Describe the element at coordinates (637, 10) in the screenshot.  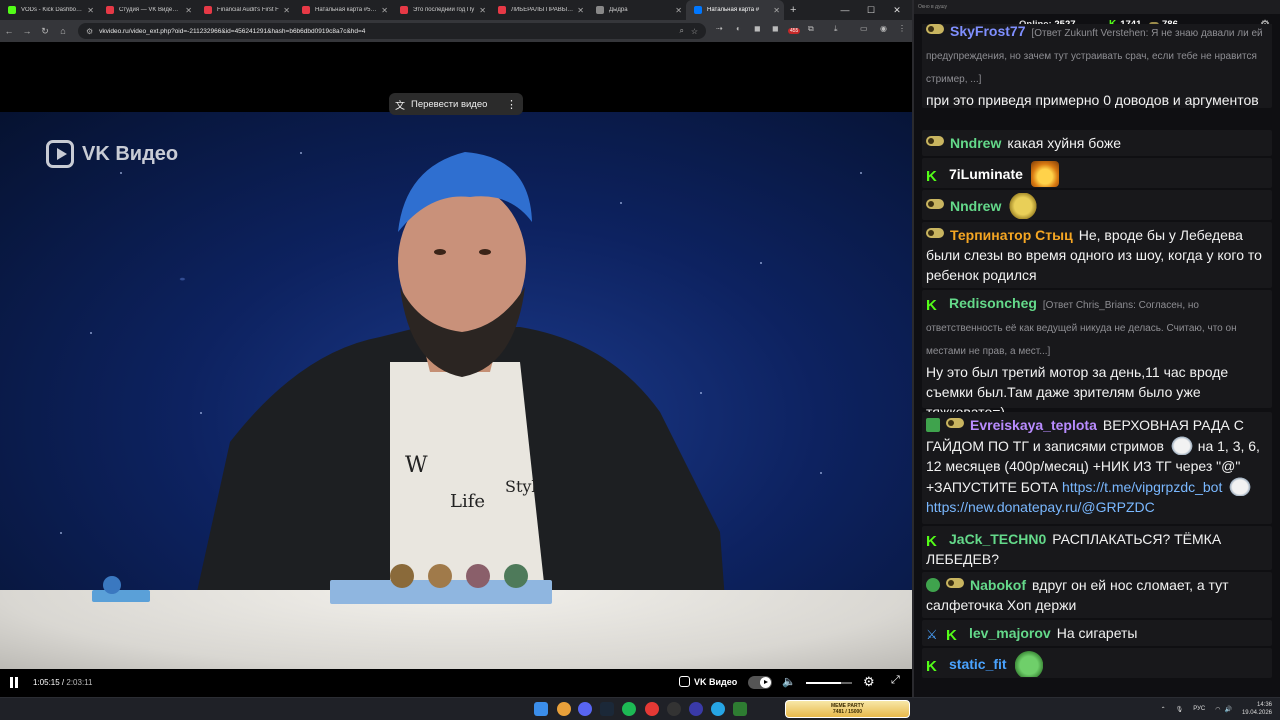
I see `tab-dydra: Дыдра ✕` at that location.